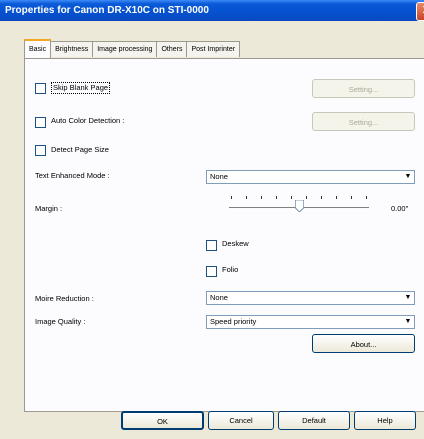 The image size is (424, 439). I want to click on tab-brightness: Brightness, so click(72, 49).